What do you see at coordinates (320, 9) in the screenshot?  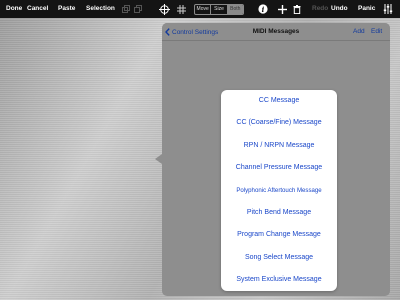 I see `redo-button: Redo` at bounding box center [320, 9].